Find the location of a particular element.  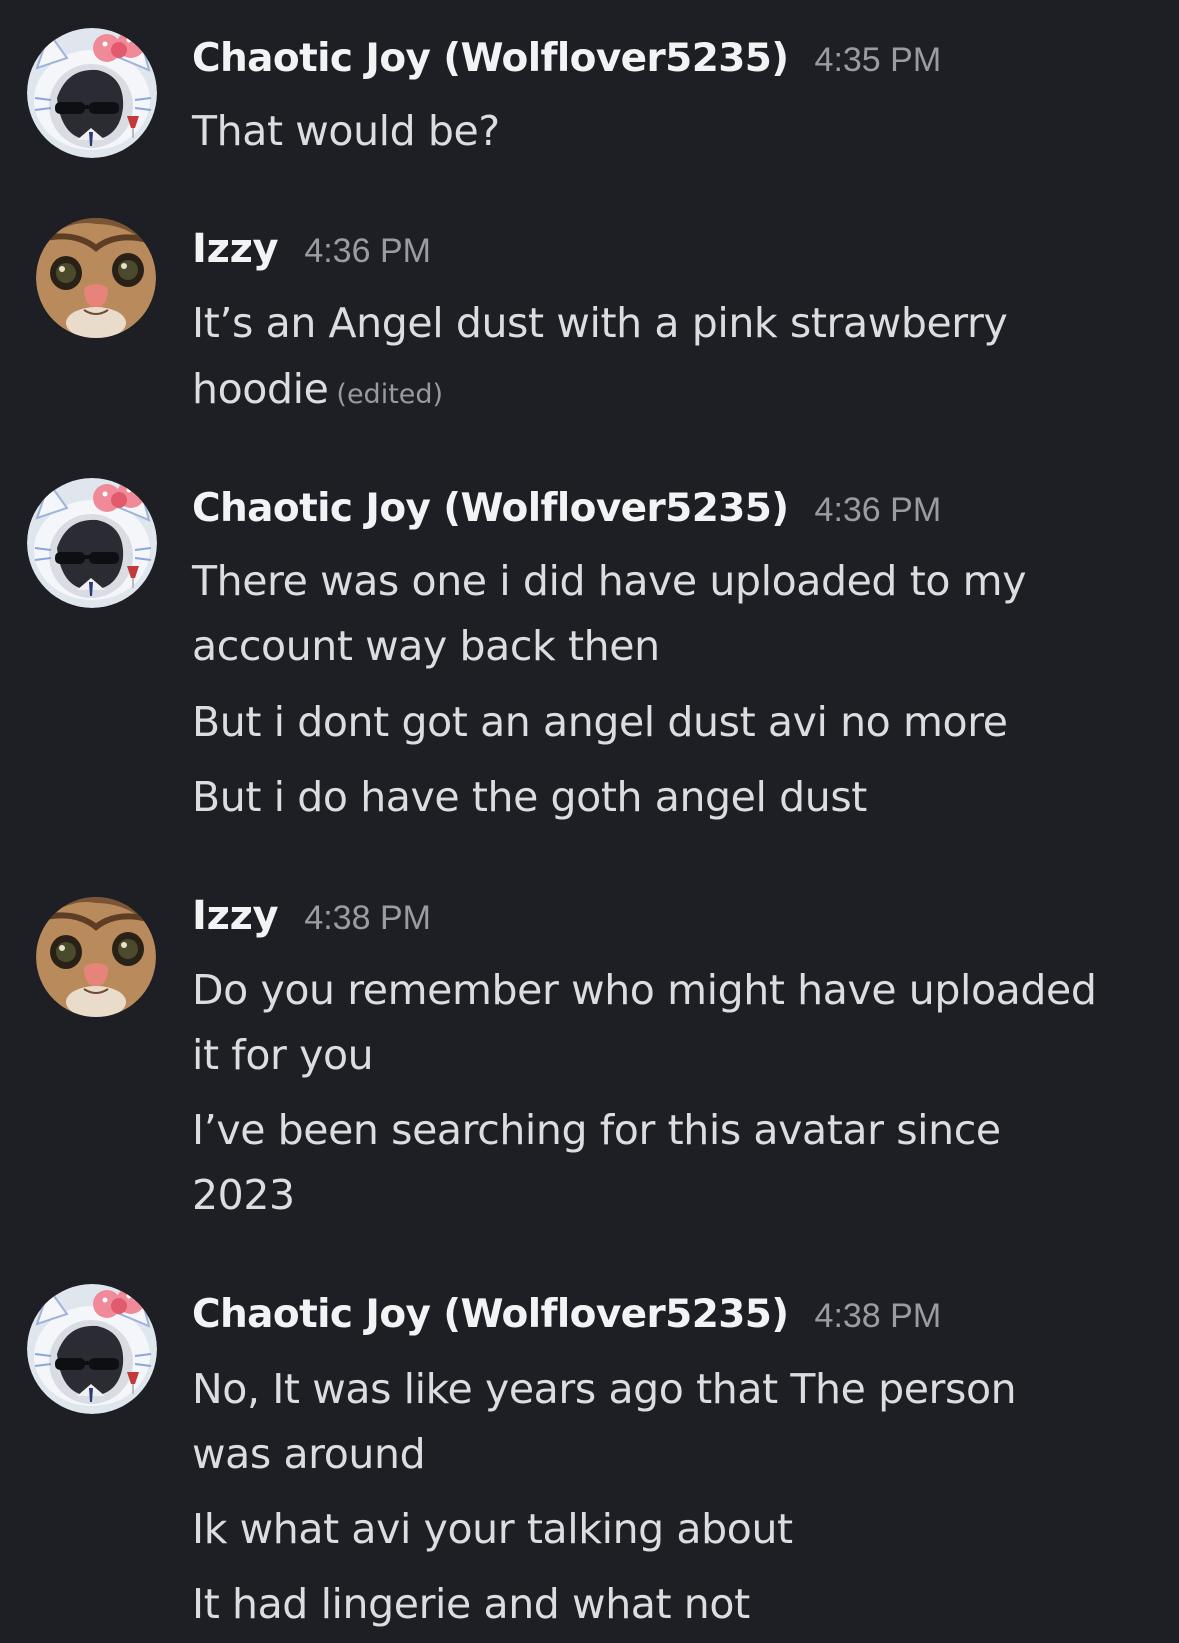

message-text: hoodie is located at coordinates (260, 389).